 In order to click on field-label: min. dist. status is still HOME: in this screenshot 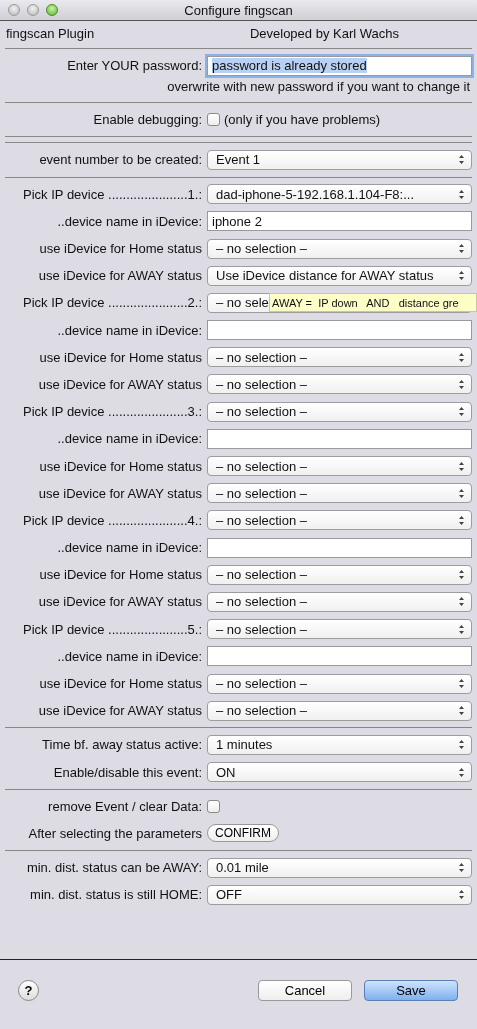, I will do `click(116, 895)`.